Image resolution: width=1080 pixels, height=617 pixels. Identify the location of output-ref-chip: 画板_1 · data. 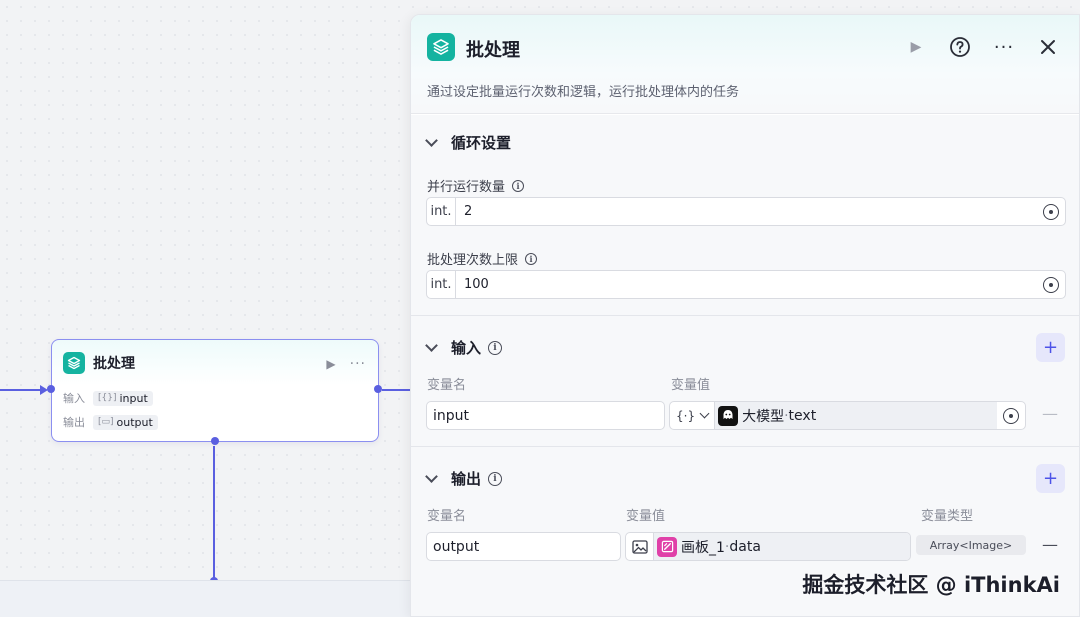
(782, 546).